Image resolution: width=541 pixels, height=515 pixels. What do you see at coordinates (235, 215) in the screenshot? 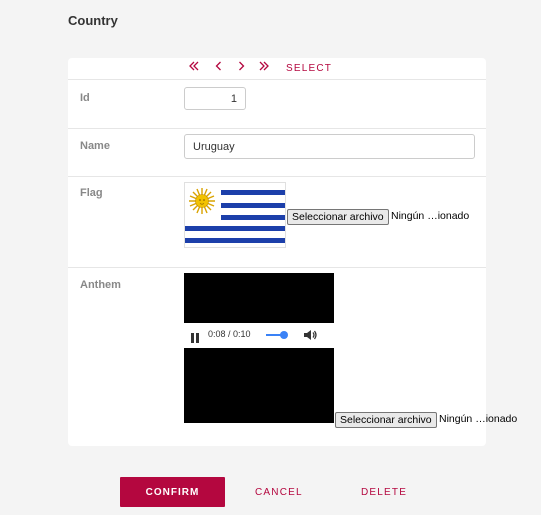
I see `flag-image` at bounding box center [235, 215].